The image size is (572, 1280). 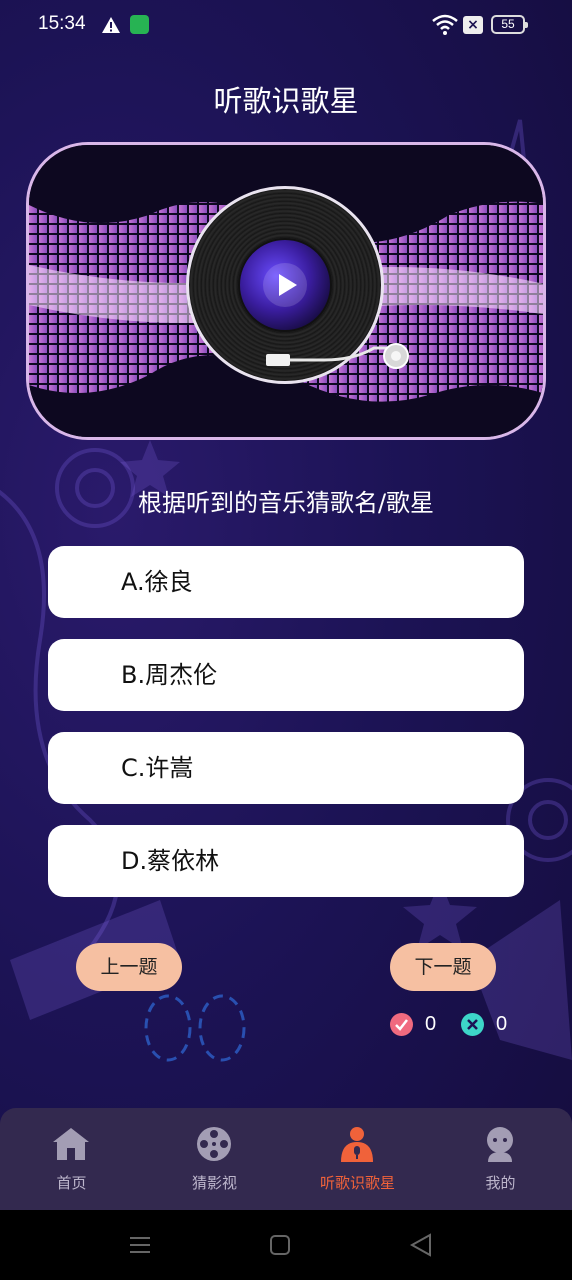 What do you see at coordinates (509, 24) in the screenshot?
I see `battery-indicator: 55` at bounding box center [509, 24].